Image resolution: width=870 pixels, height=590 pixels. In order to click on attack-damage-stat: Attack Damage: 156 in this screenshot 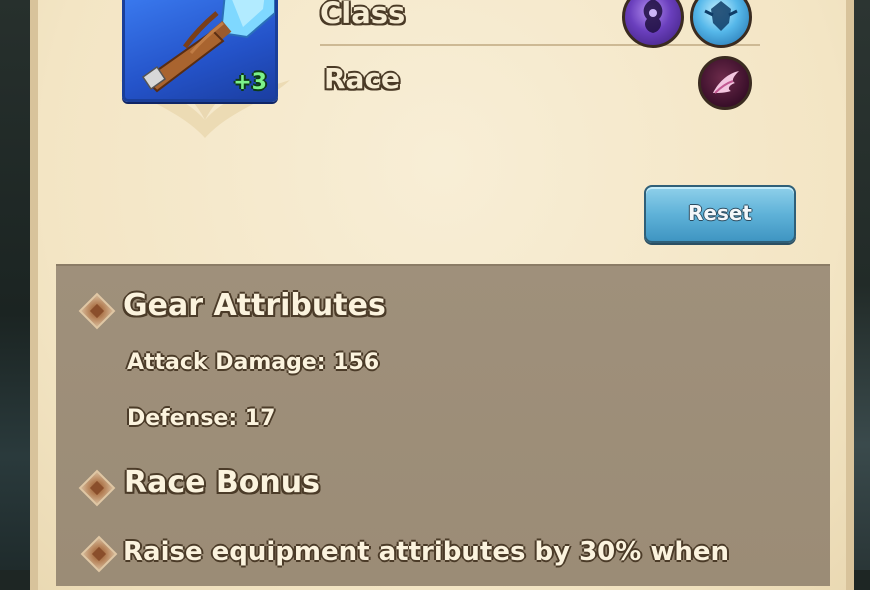, I will do `click(253, 362)`.